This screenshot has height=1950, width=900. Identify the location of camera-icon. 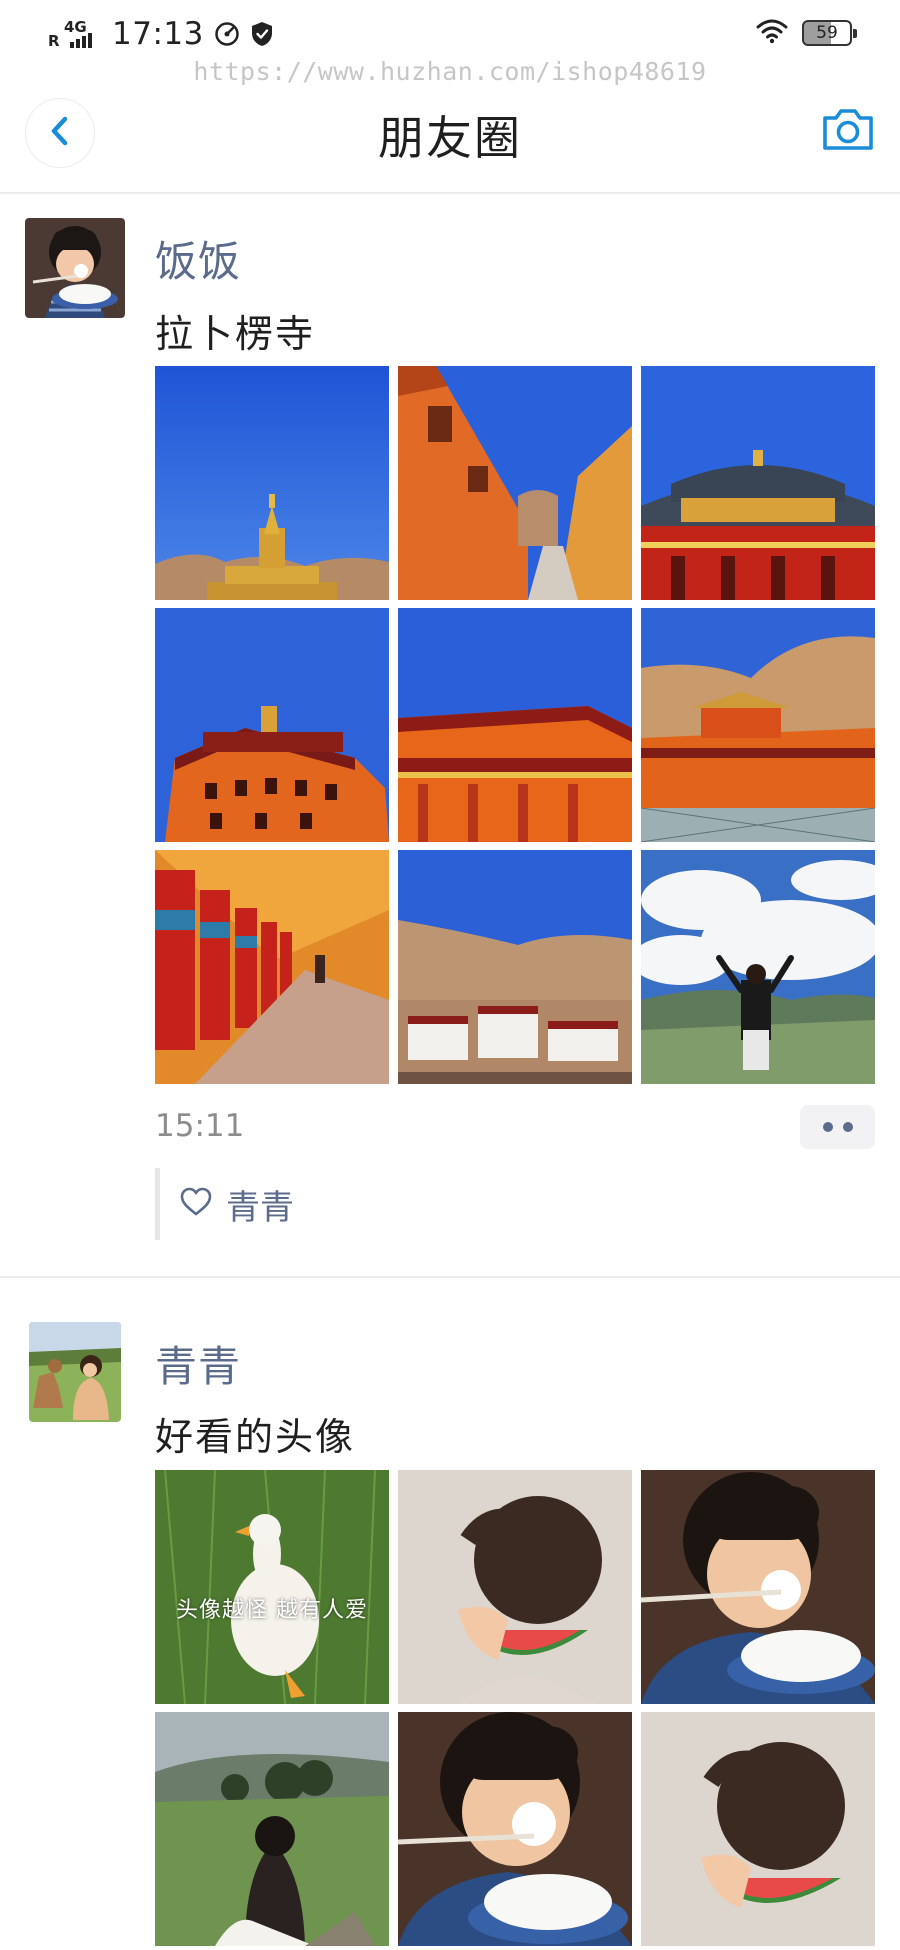
(848, 131).